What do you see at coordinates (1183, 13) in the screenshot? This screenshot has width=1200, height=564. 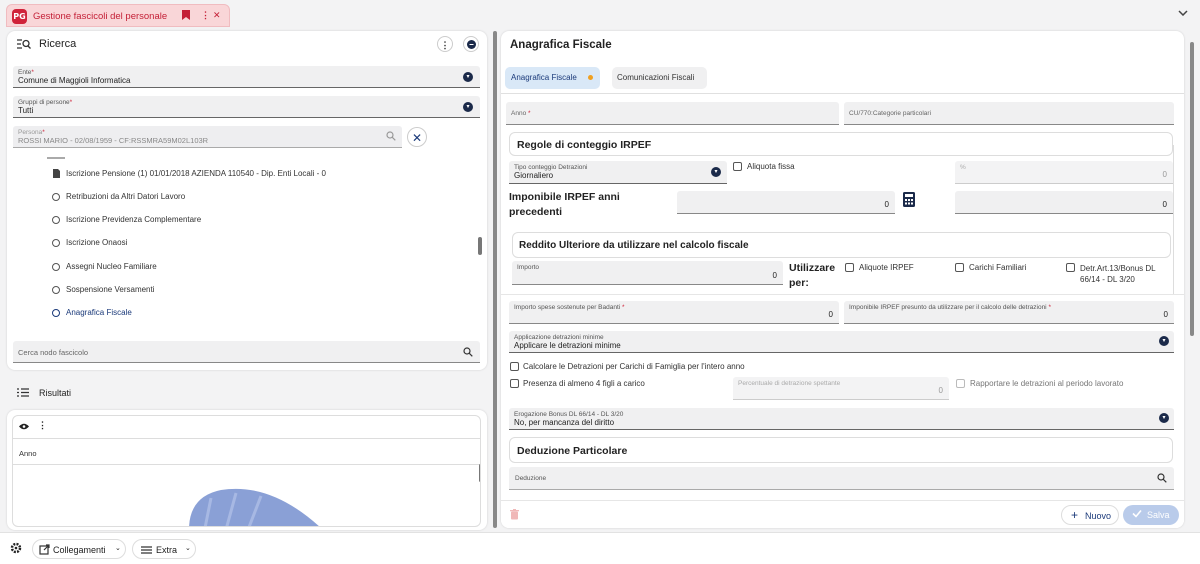 I see `chevron-down-icon` at bounding box center [1183, 13].